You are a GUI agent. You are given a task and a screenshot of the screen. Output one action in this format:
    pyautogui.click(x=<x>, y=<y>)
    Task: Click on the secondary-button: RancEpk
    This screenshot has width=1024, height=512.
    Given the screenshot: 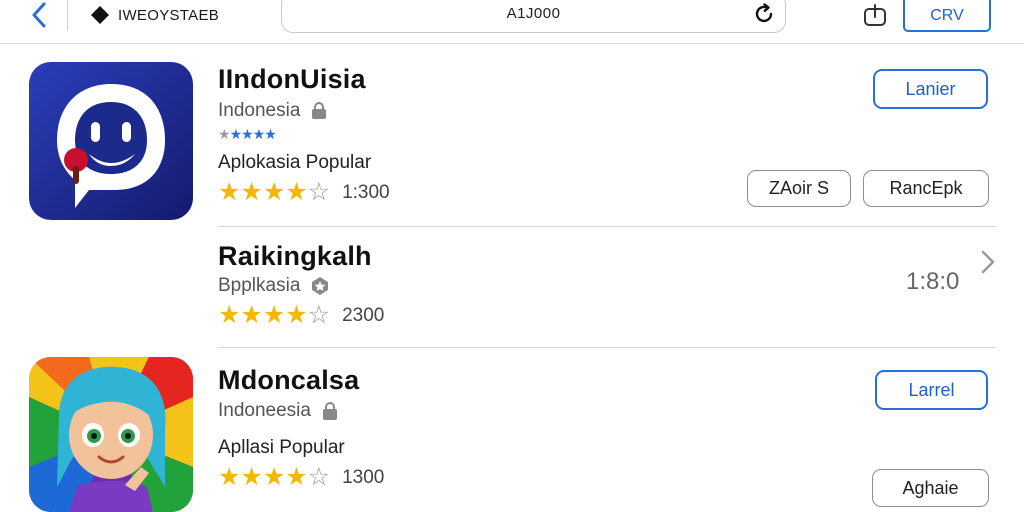 What is the action you would take?
    pyautogui.click(x=926, y=188)
    